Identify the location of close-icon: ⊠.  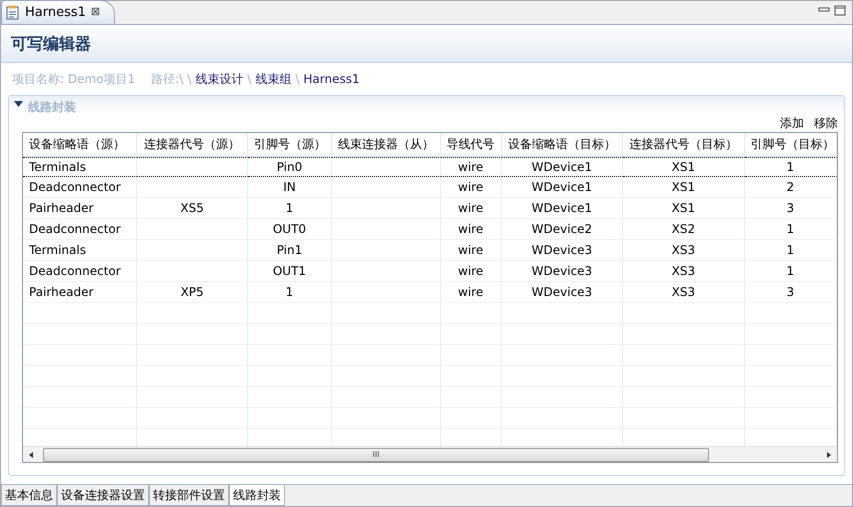
(95, 12).